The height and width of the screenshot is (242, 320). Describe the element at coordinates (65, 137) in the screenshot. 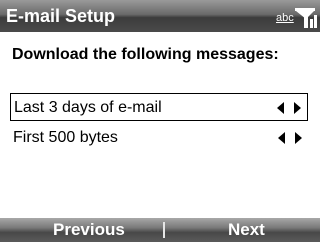

I see `size-selector-value: First 500 bytes` at that location.